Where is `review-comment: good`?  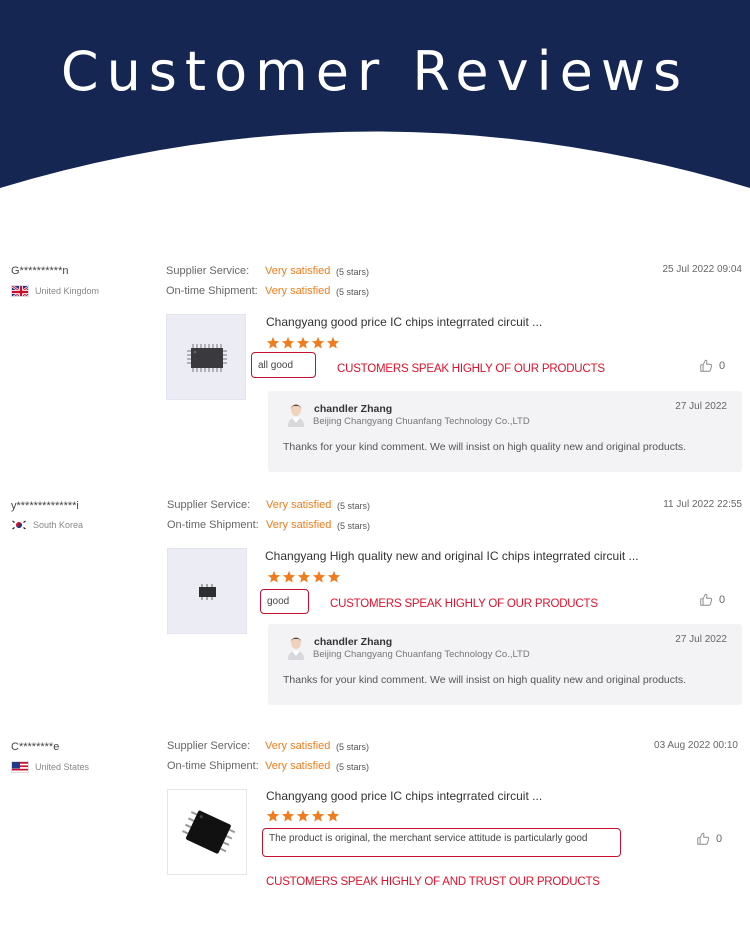
review-comment: good is located at coordinates (284, 601).